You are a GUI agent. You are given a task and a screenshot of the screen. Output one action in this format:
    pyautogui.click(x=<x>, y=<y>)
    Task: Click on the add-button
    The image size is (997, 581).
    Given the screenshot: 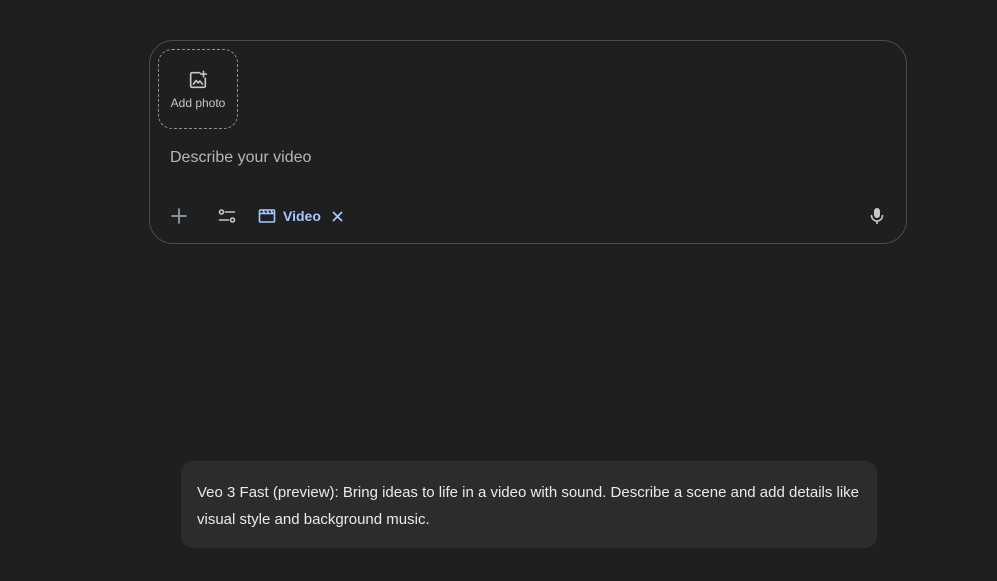 What is the action you would take?
    pyautogui.click(x=179, y=216)
    